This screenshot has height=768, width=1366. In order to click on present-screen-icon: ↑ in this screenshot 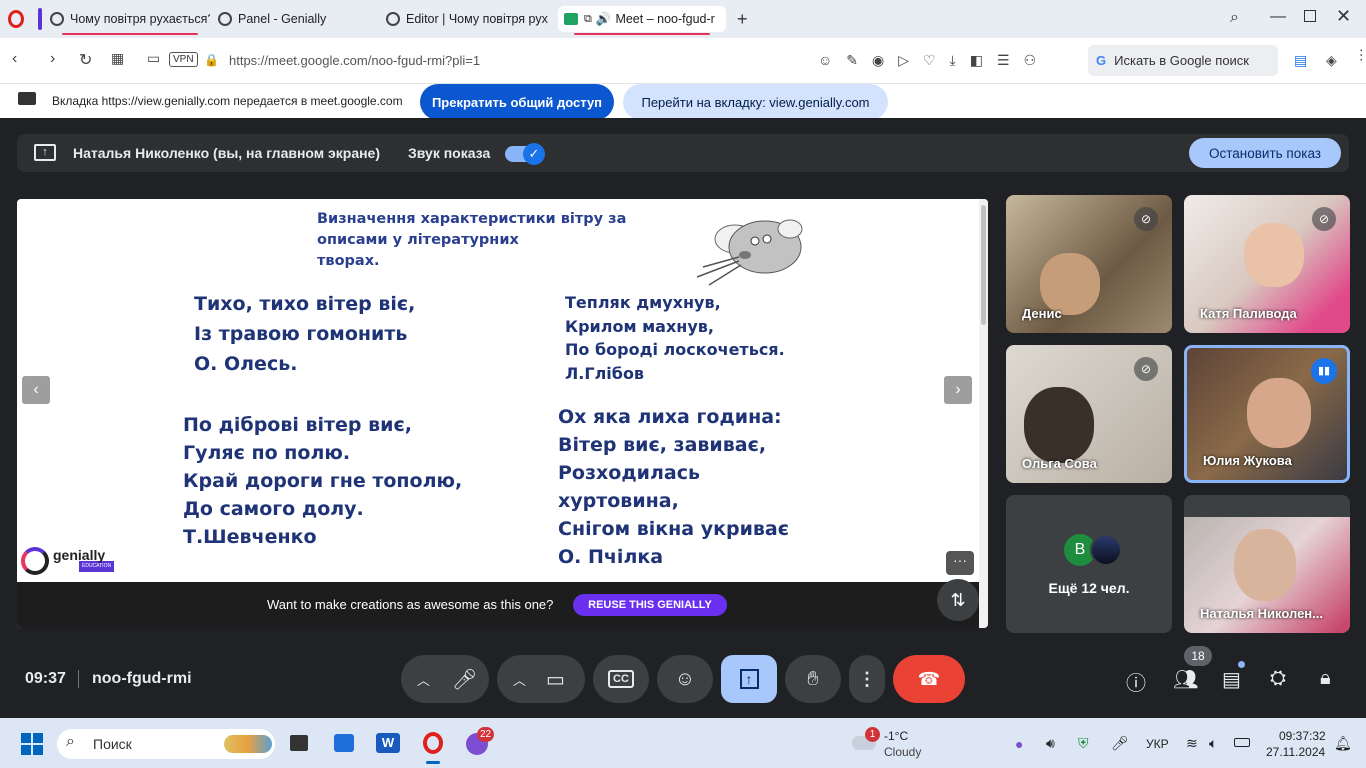, I will do `click(45, 152)`.